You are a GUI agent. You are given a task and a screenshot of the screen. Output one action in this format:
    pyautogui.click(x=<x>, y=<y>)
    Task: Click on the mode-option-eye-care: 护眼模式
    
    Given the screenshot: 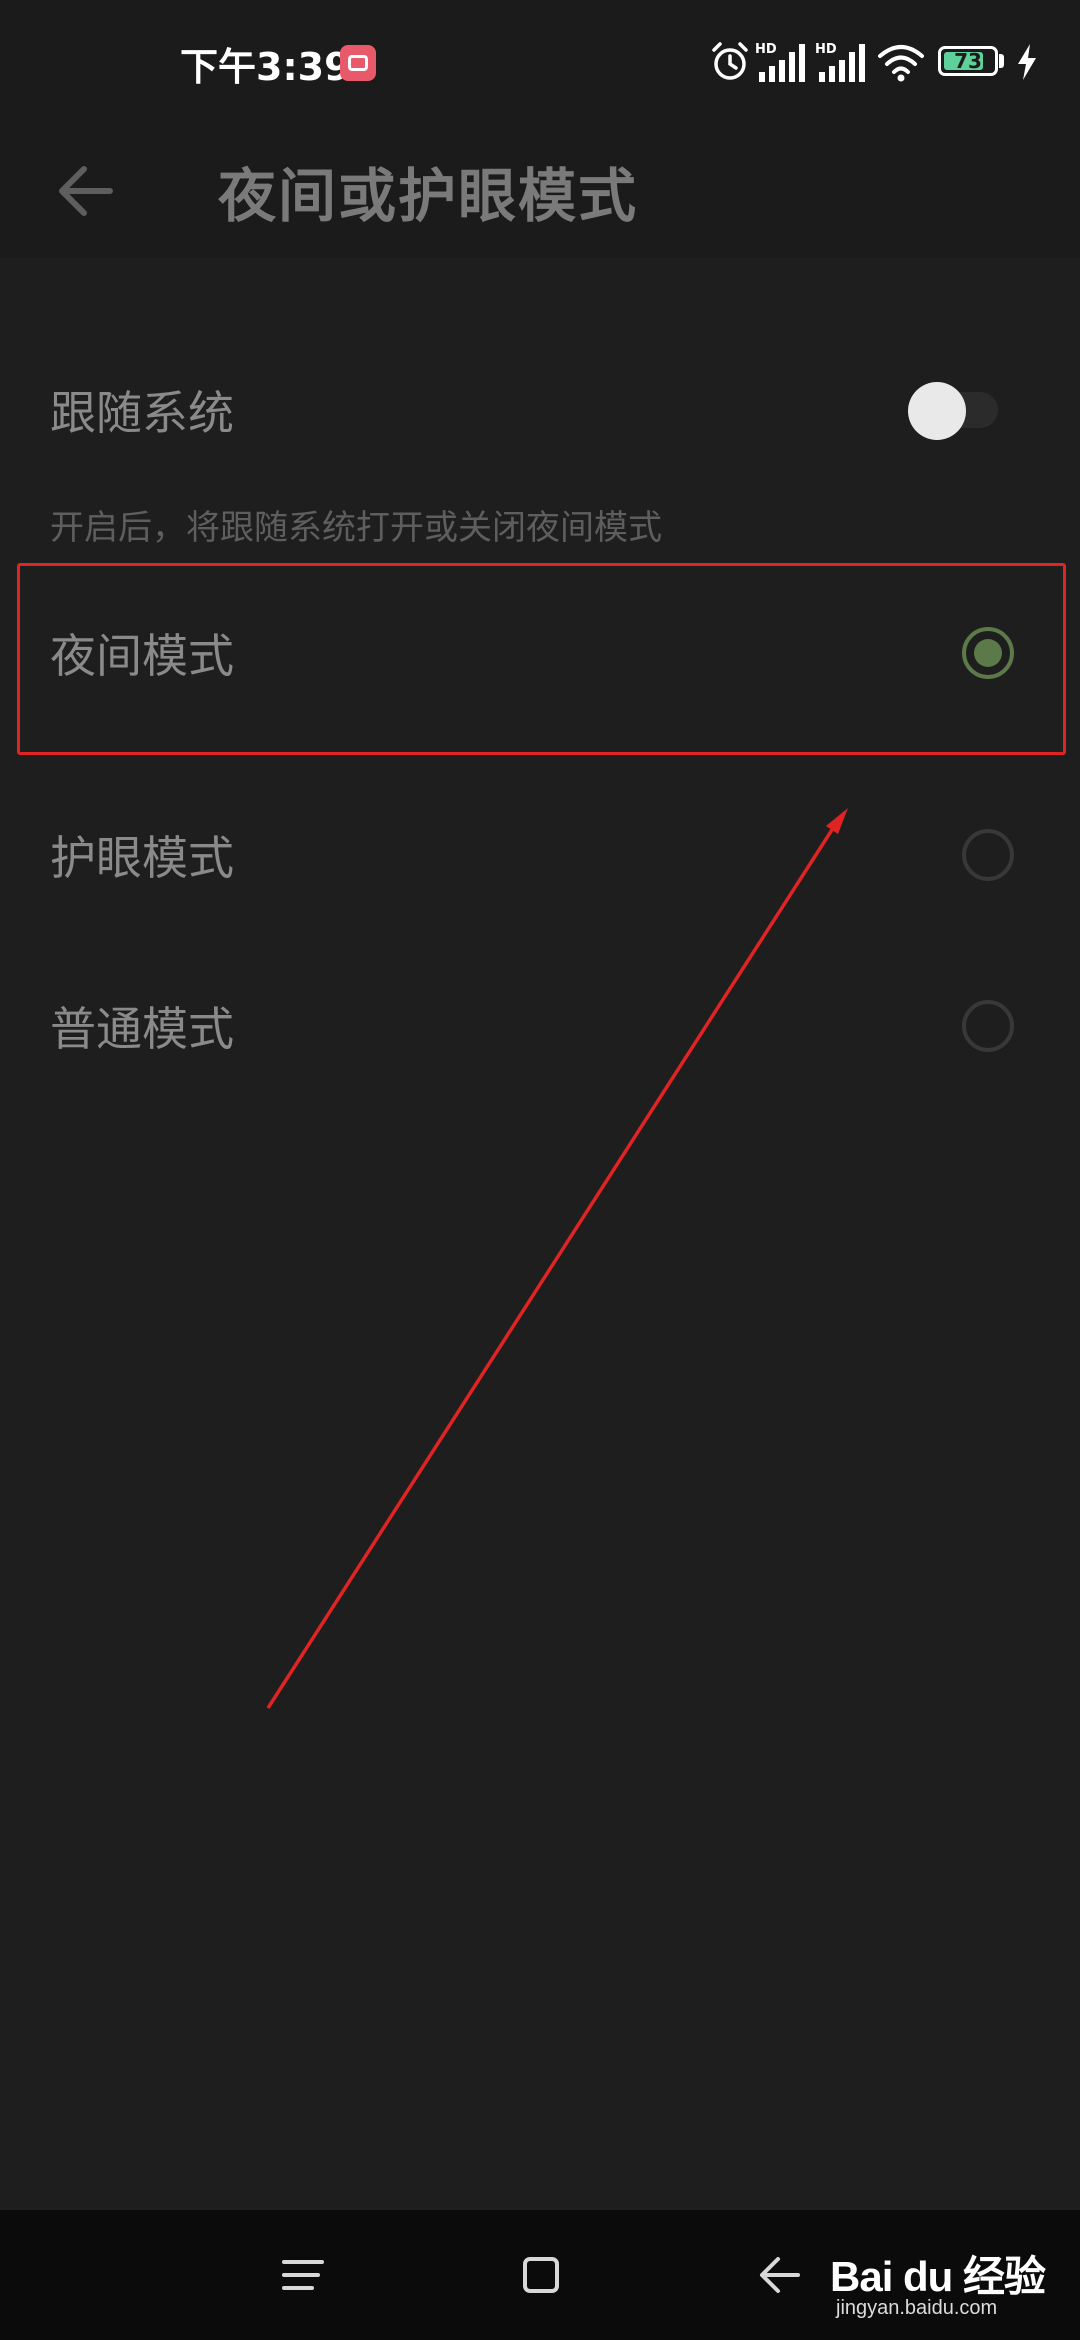 What is the action you would take?
    pyautogui.click(x=540, y=855)
    